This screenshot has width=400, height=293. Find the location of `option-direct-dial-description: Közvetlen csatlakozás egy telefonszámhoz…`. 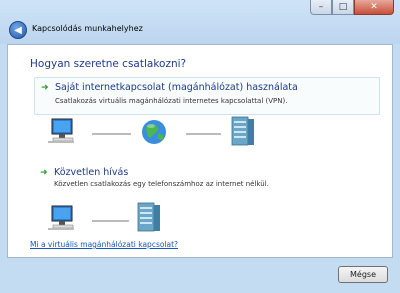

option-direct-dial-description: Közvetlen csatlakozás egy telefonszámhoz… is located at coordinates (161, 184).